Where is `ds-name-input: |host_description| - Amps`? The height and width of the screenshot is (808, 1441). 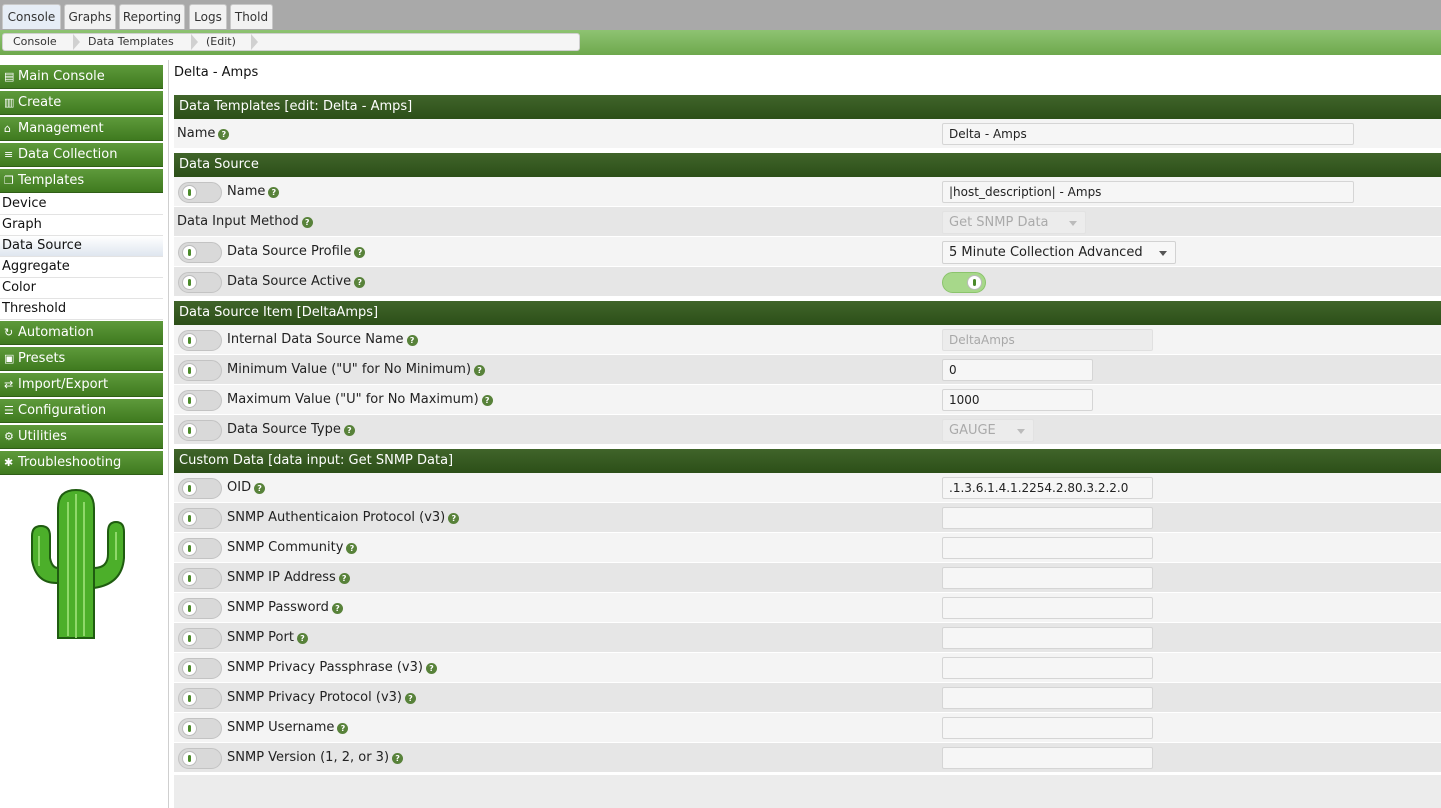 ds-name-input: |host_description| - Amps is located at coordinates (1148, 192).